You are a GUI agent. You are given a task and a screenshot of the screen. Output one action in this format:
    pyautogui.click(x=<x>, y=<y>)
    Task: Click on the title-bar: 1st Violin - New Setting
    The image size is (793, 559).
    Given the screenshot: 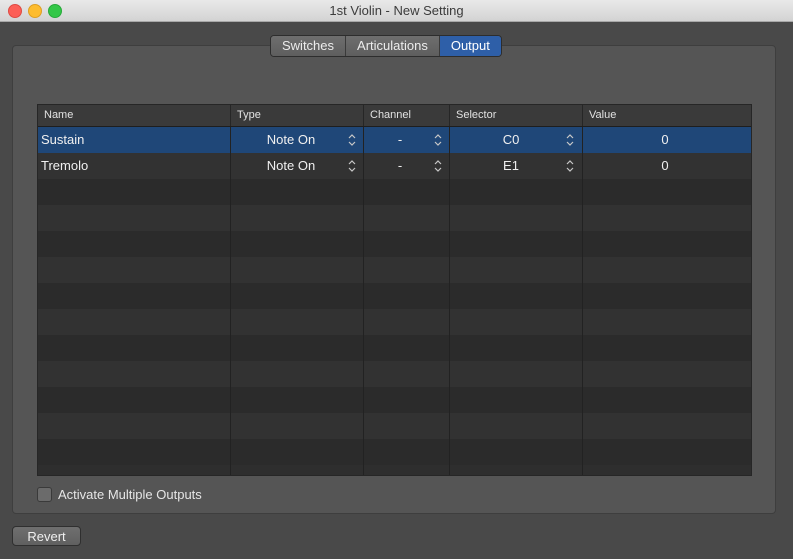 What is the action you would take?
    pyautogui.click(x=396, y=11)
    